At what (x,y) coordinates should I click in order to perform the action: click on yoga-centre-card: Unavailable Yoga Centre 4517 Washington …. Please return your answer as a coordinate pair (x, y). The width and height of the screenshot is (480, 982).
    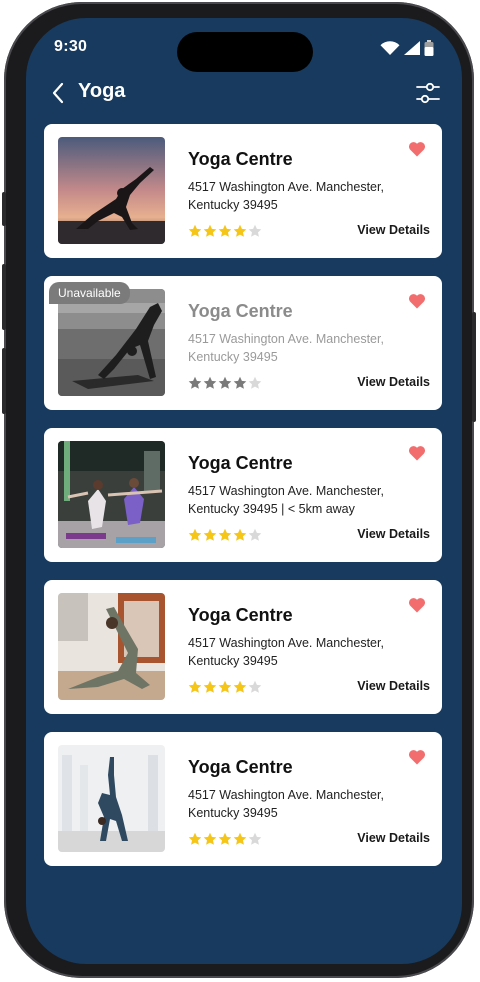
    Looking at the image, I should click on (243, 343).